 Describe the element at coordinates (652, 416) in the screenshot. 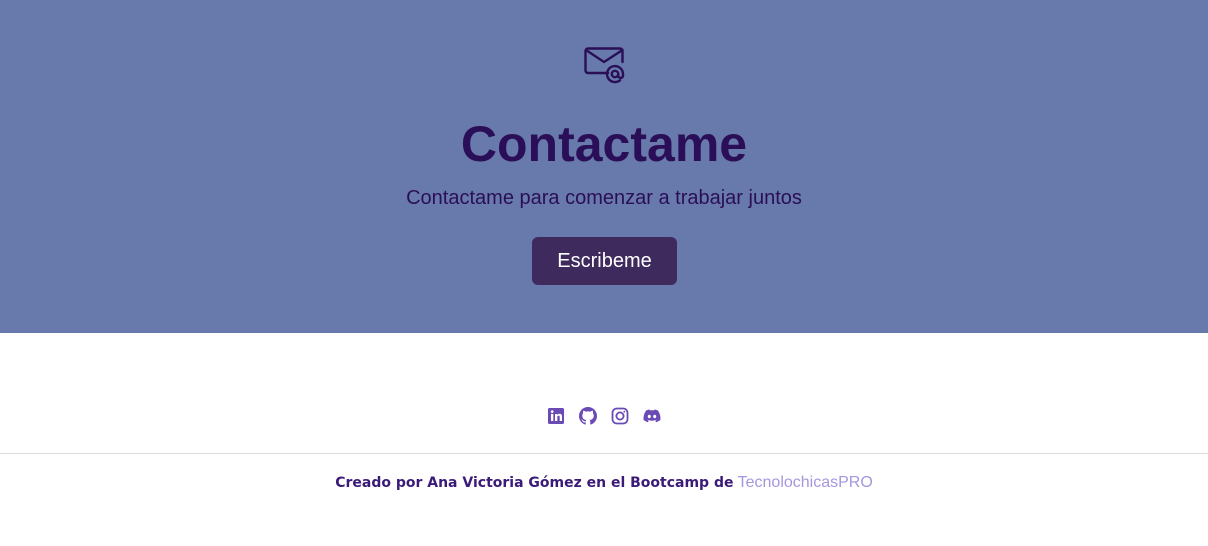

I see `discord-icon` at that location.